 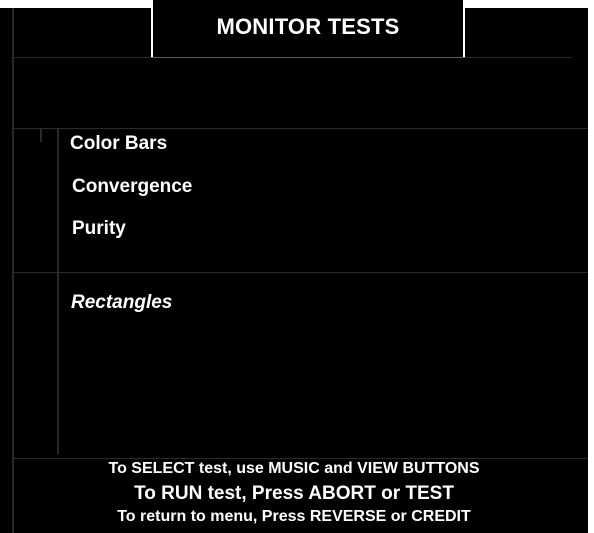 What do you see at coordinates (308, 26) in the screenshot?
I see `page-title: MONITOR TESTS` at bounding box center [308, 26].